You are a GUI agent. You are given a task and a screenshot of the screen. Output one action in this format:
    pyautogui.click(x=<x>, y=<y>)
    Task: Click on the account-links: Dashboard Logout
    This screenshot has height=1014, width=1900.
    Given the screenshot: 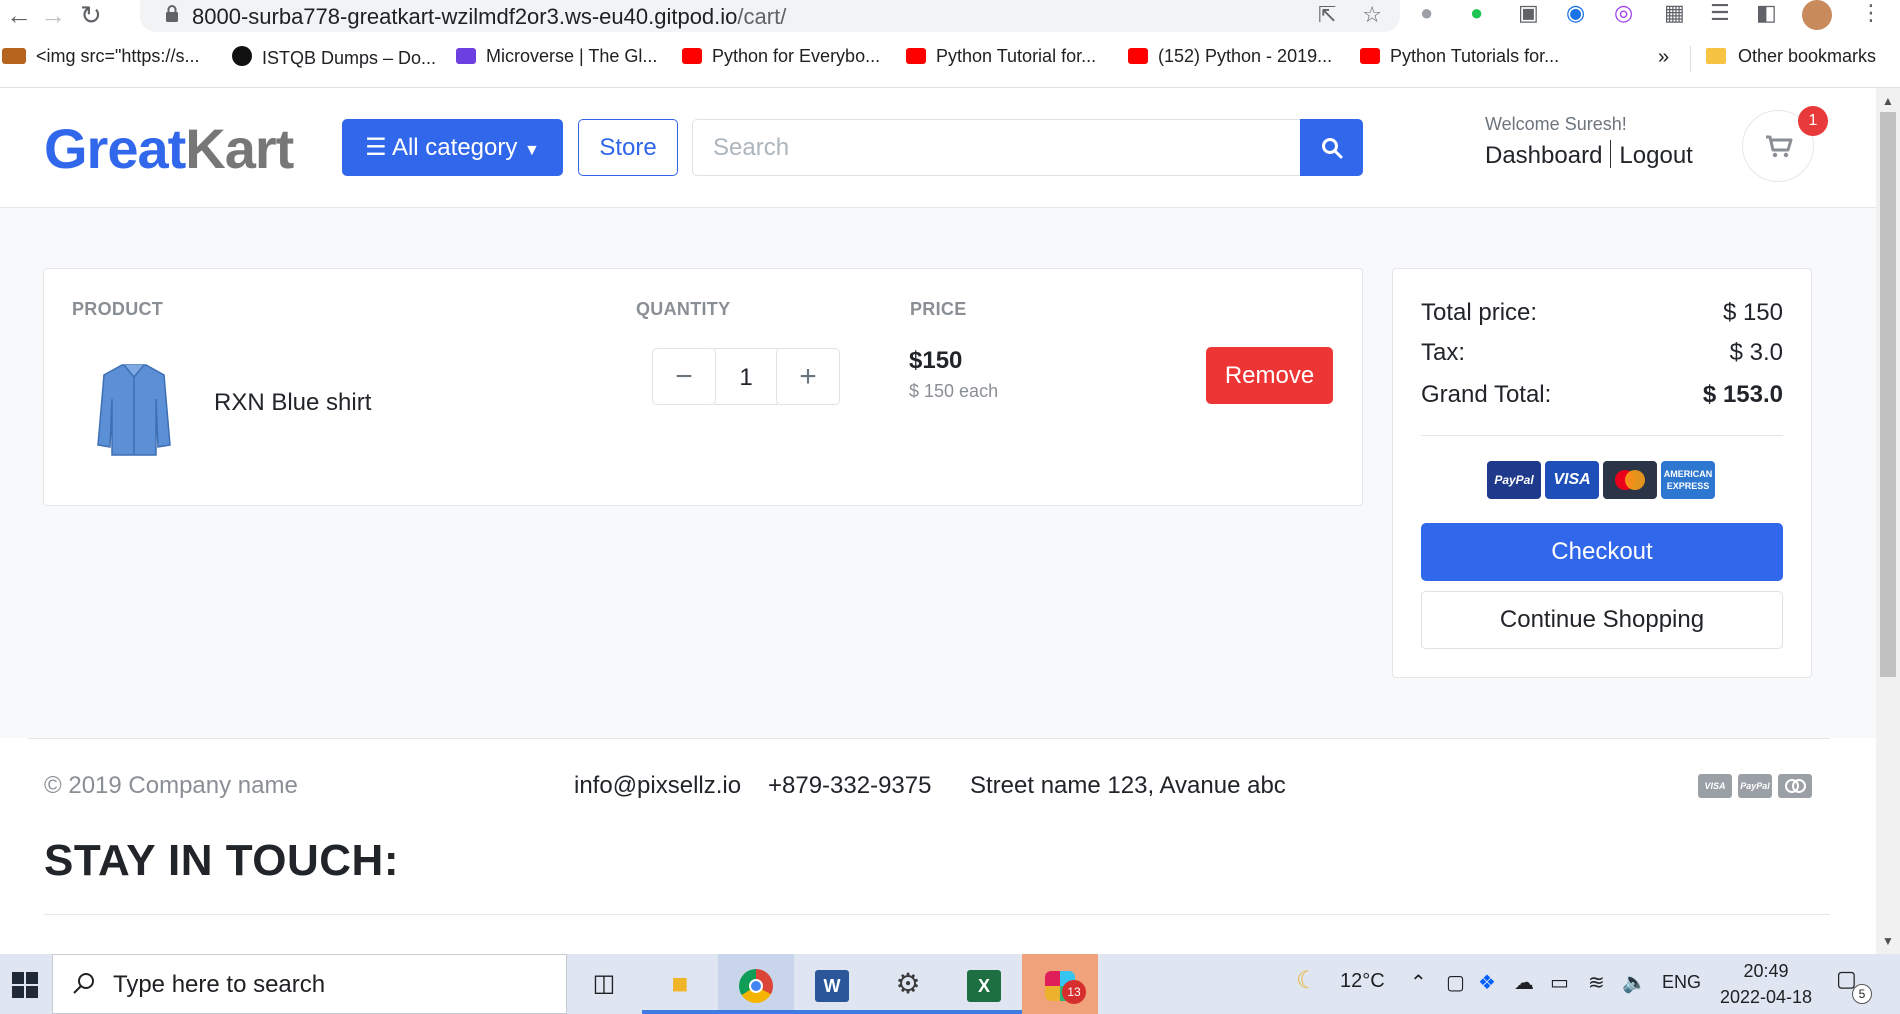 What is the action you would take?
    pyautogui.click(x=1589, y=155)
    